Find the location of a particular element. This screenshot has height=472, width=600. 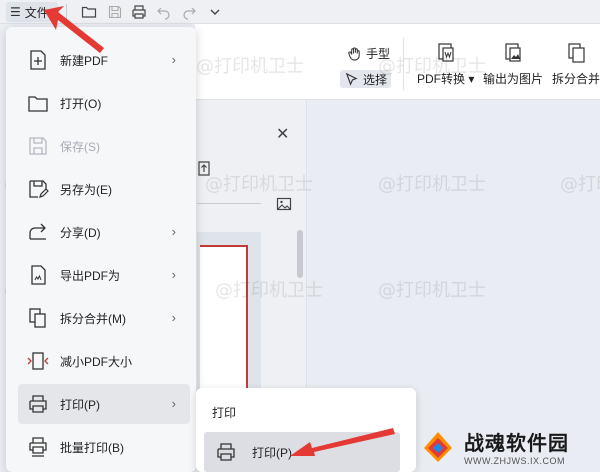

batch-print-icon is located at coordinates (38, 447).